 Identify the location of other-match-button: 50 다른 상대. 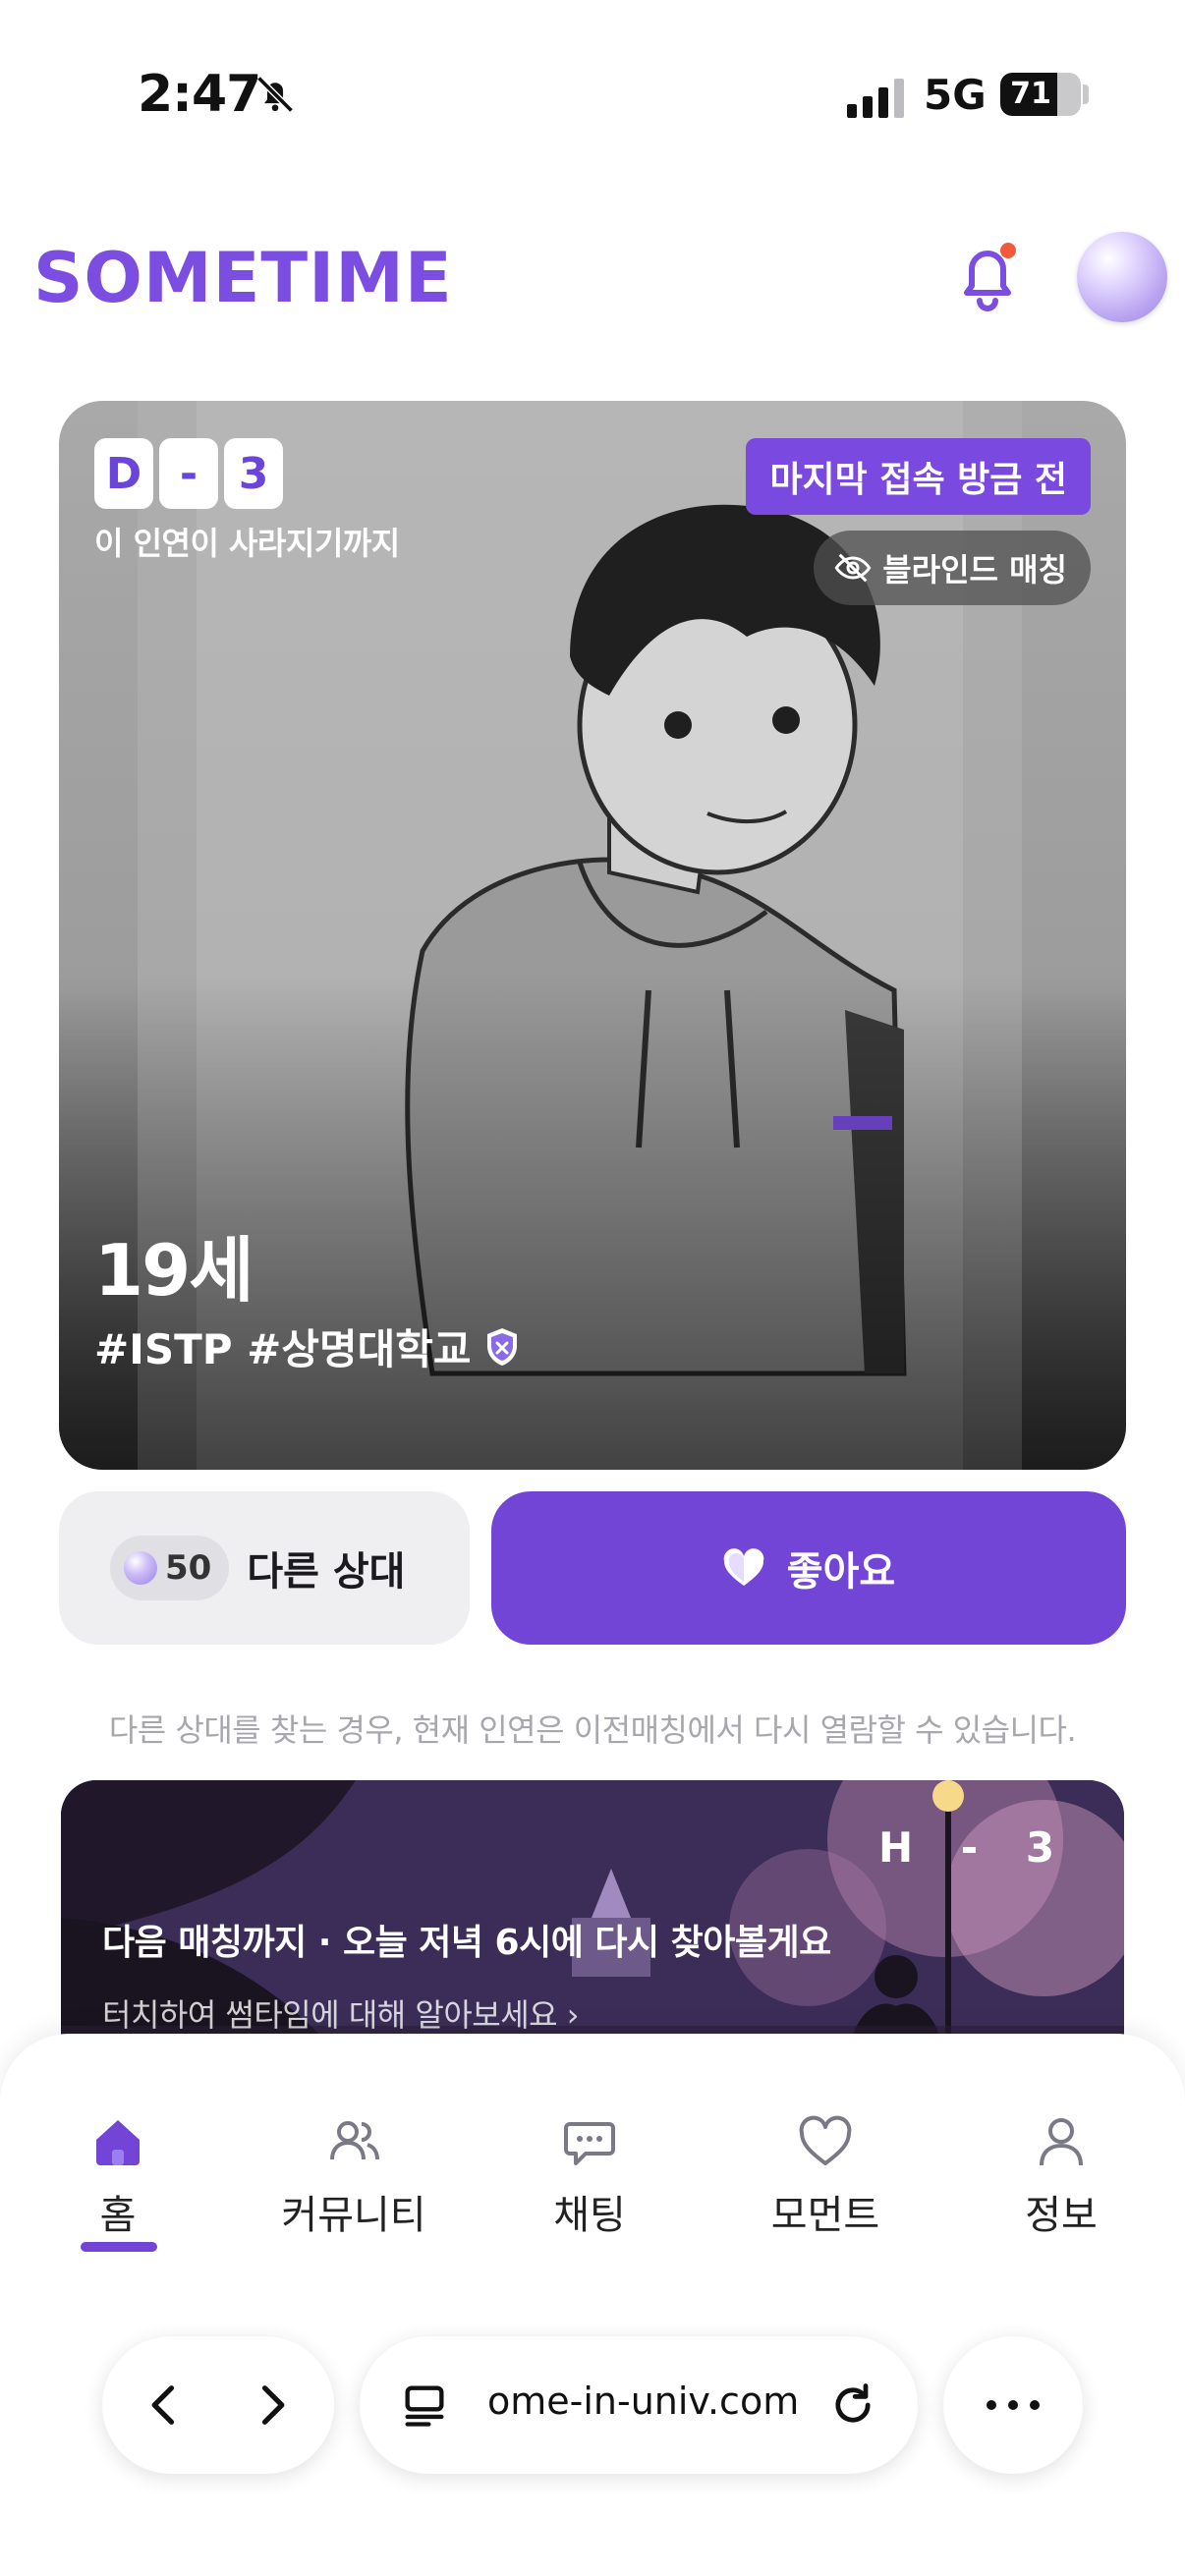
(264, 1568).